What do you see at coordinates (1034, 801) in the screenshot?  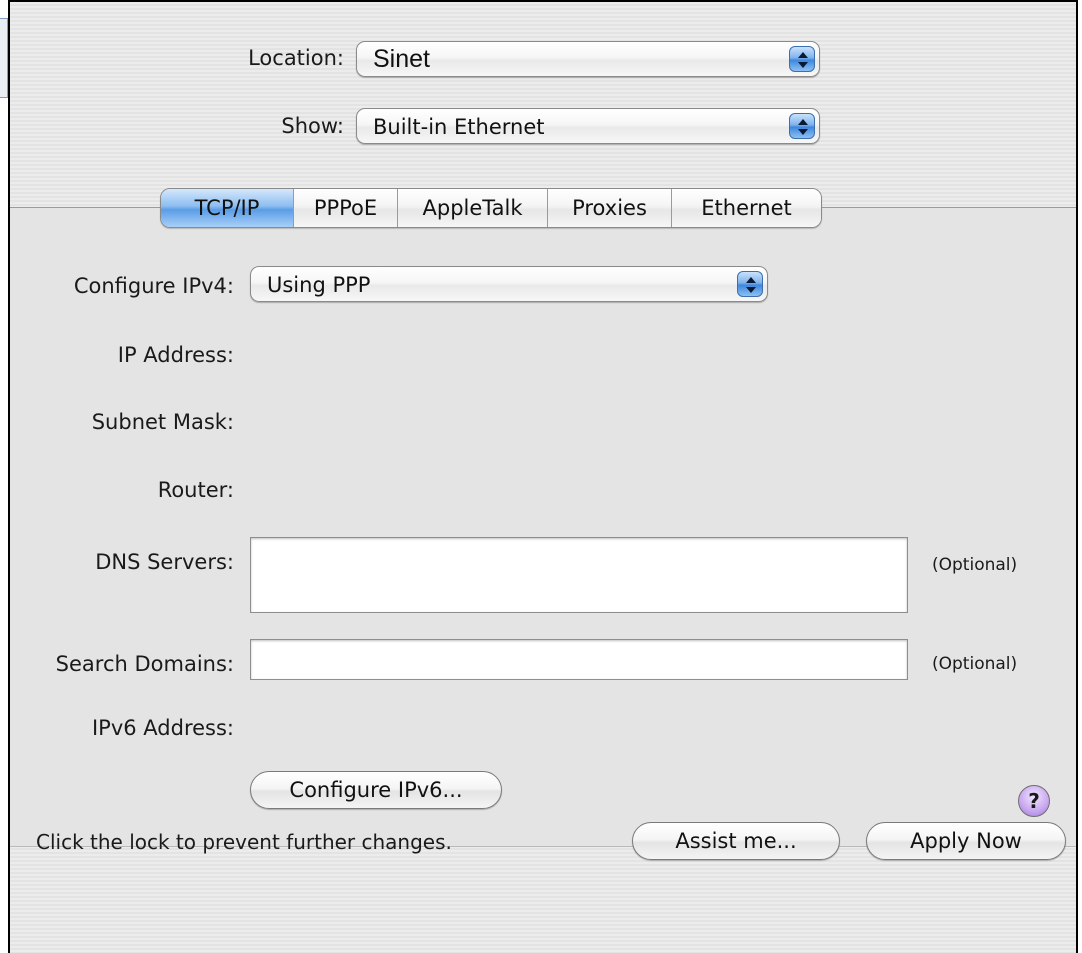 I see `help-icon: ?` at bounding box center [1034, 801].